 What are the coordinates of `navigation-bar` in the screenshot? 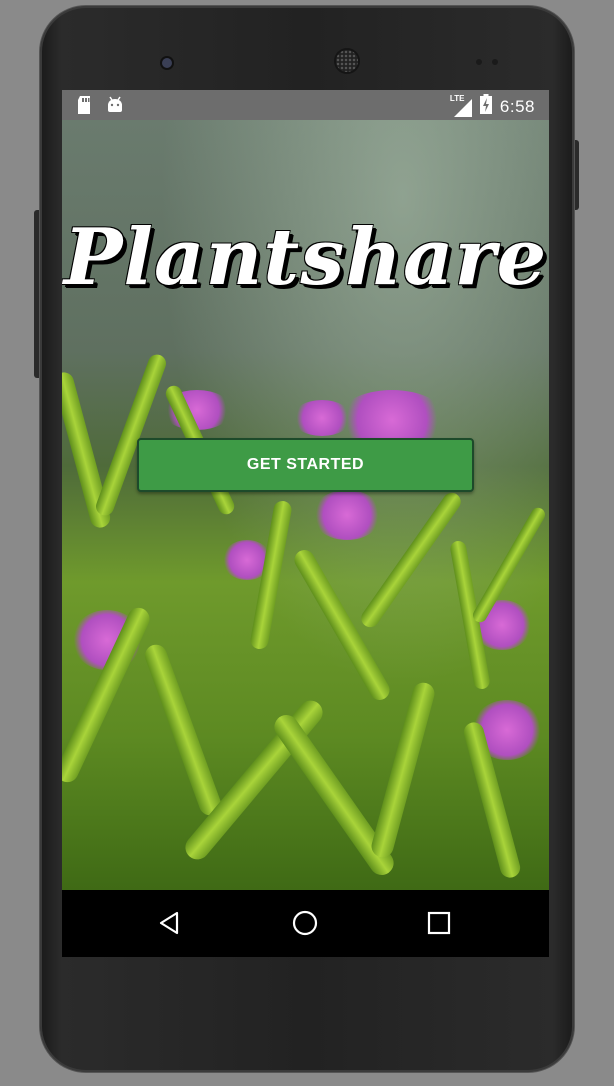 It's located at (305, 923).